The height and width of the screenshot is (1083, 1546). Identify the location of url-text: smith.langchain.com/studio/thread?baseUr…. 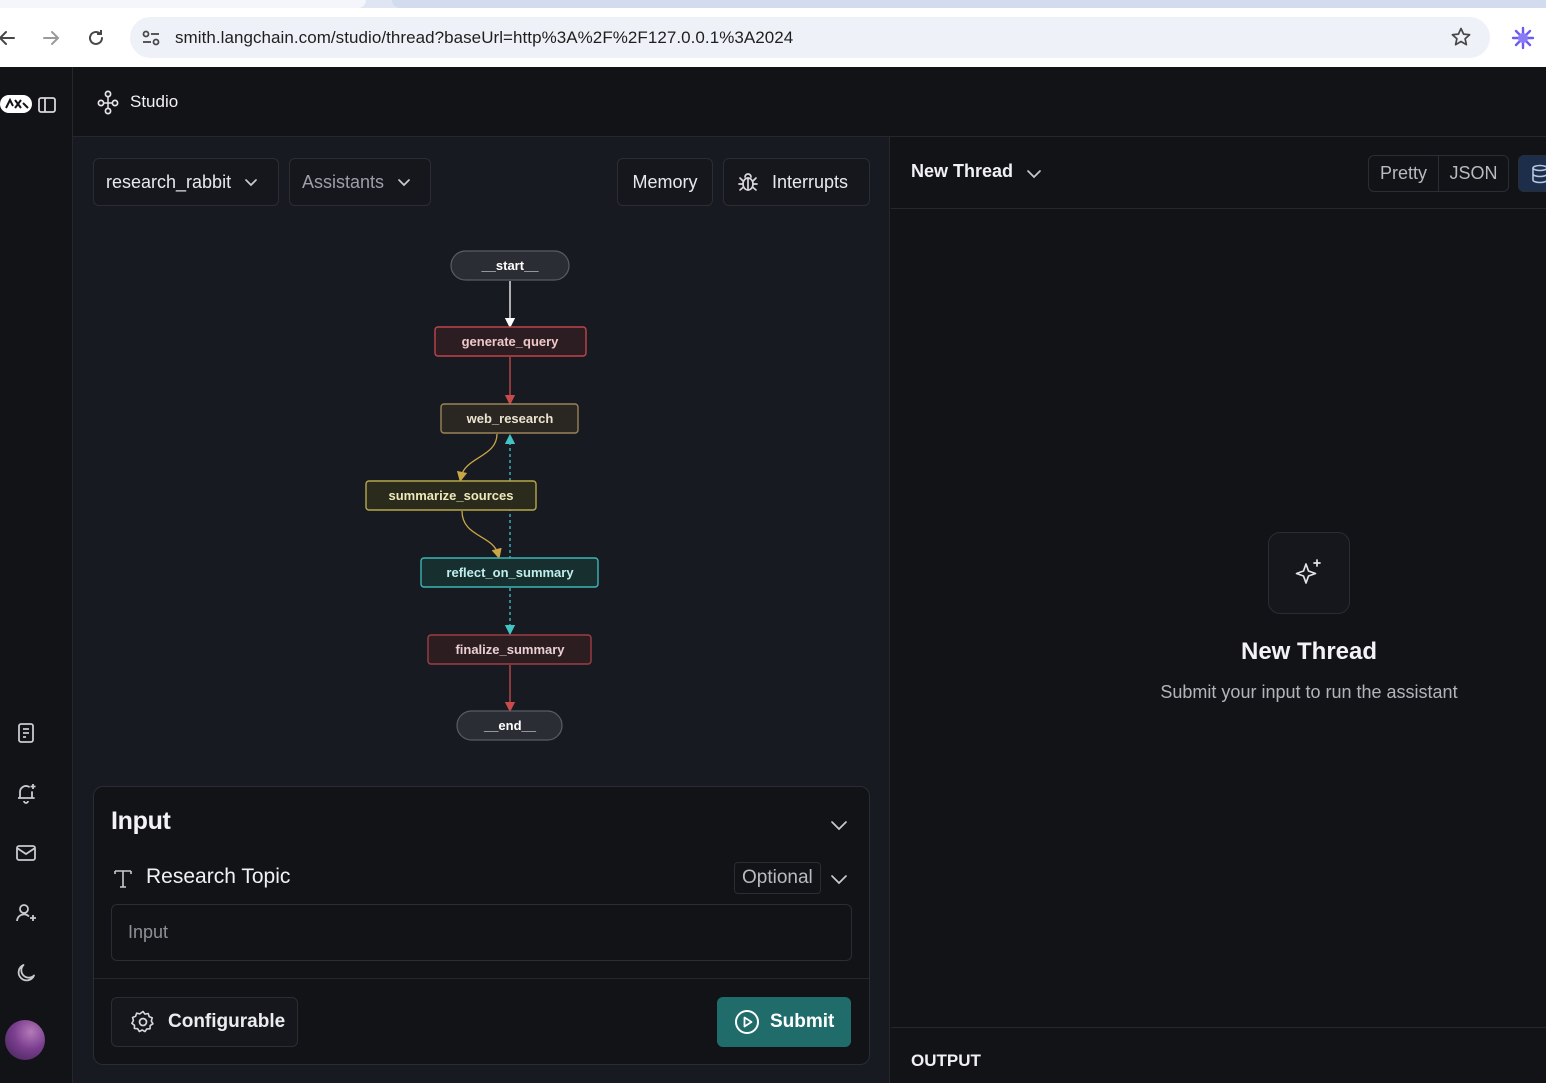
(484, 38).